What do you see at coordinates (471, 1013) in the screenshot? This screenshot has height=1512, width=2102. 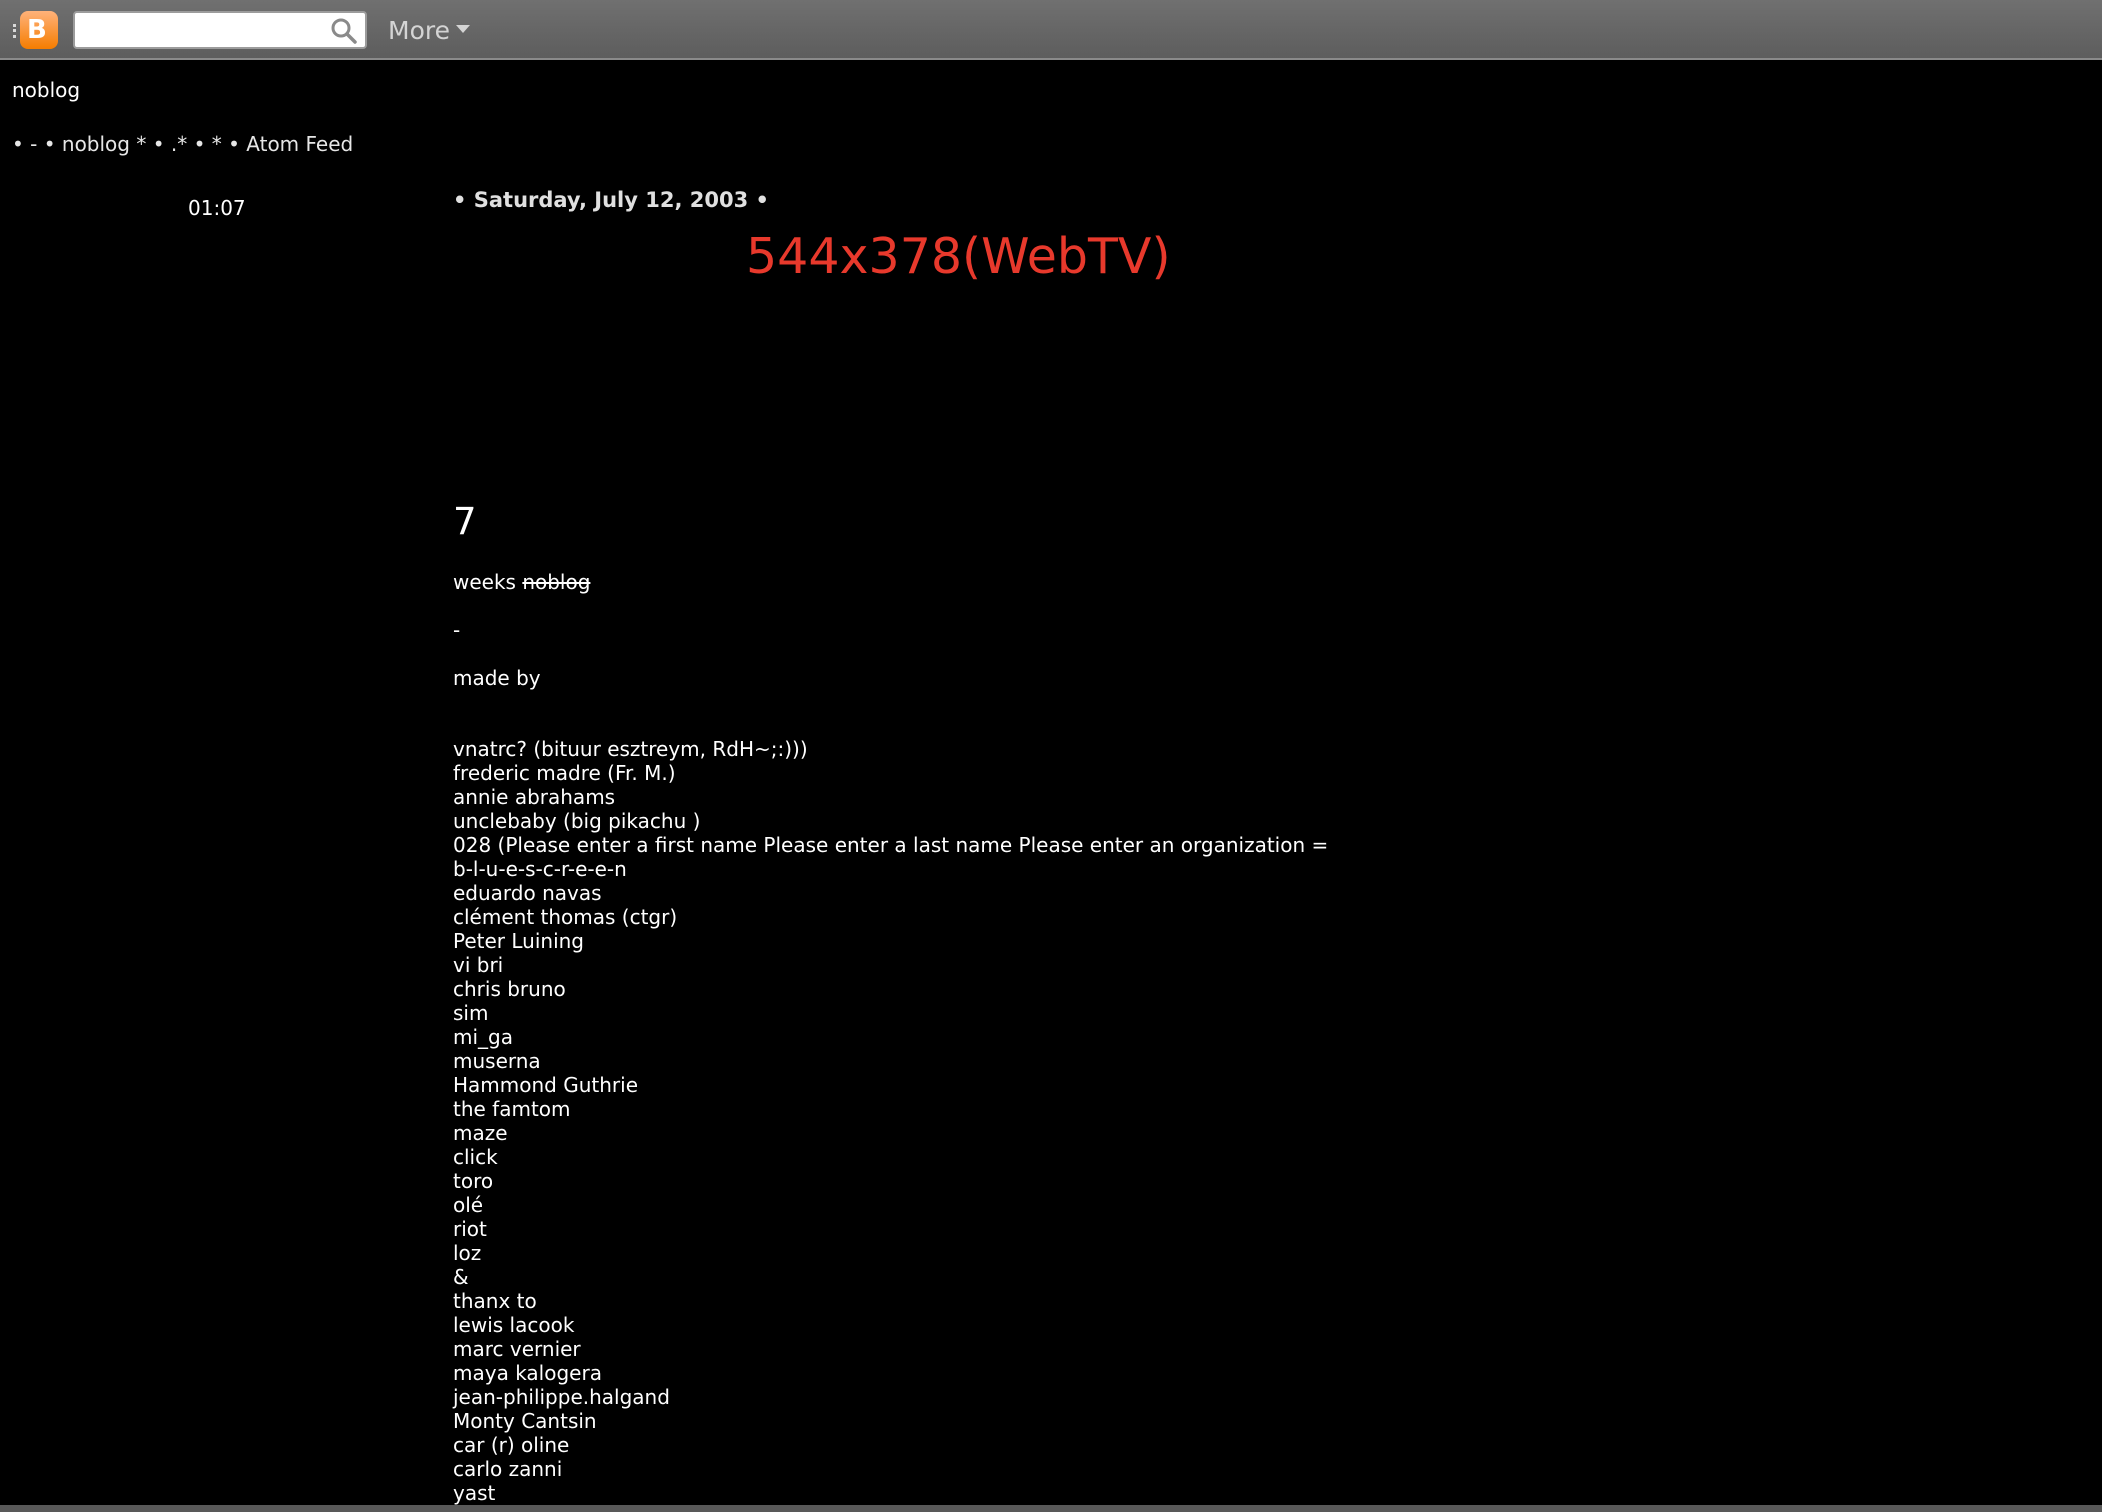 I see `credit-item: sim` at bounding box center [471, 1013].